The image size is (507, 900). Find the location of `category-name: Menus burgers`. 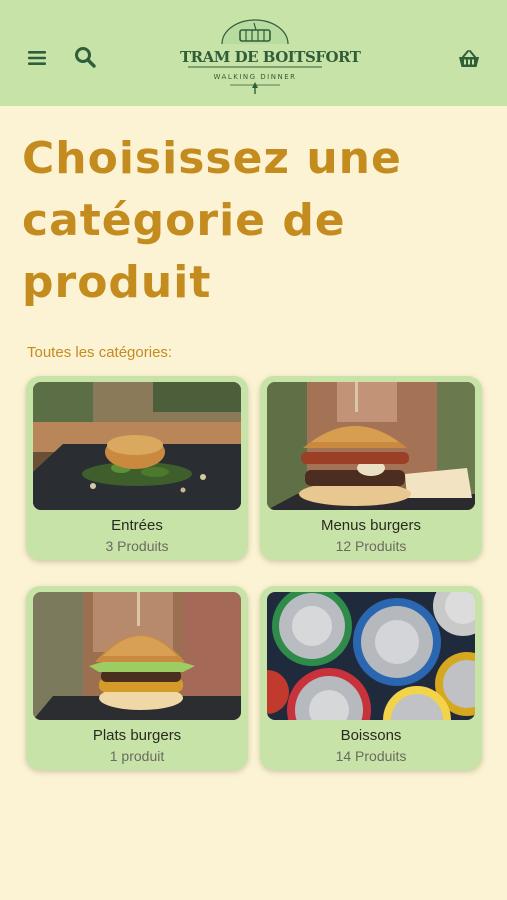

category-name: Menus burgers is located at coordinates (371, 525).